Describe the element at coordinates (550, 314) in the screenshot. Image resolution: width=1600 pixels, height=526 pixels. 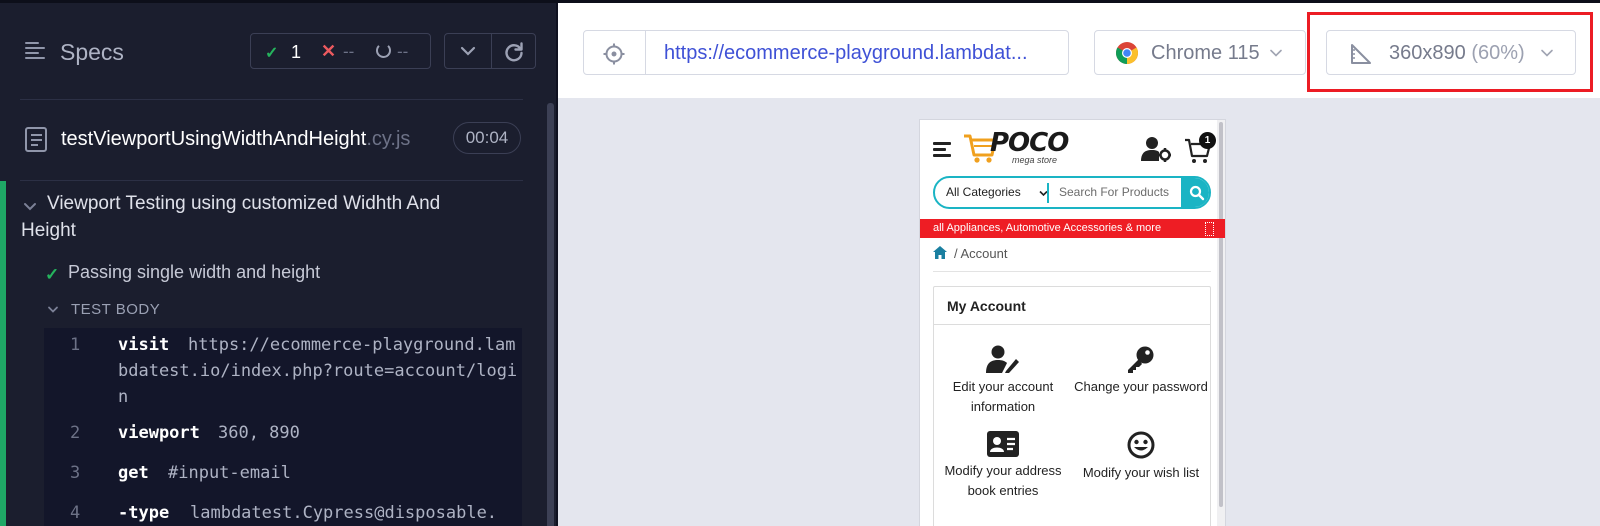
I see `specs-scrollbar` at that location.